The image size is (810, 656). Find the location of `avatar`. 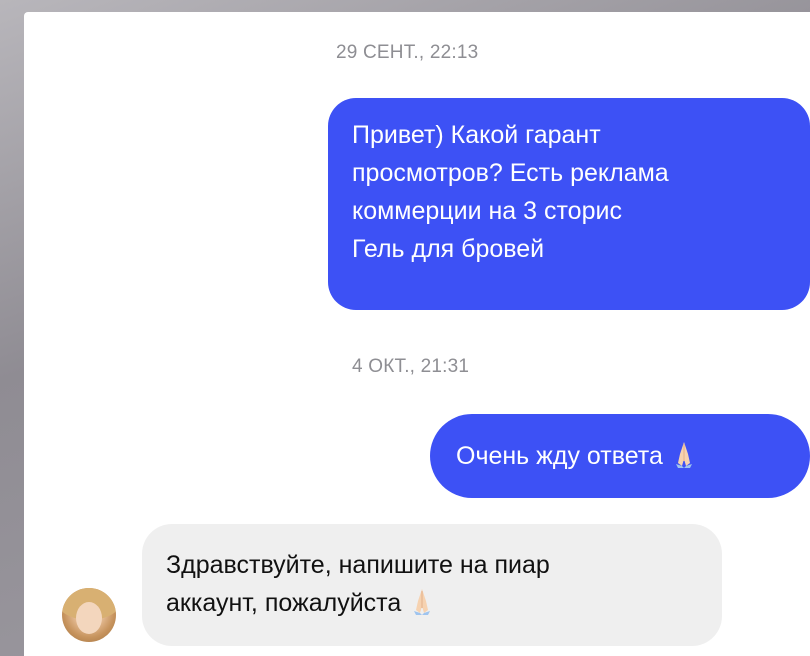

avatar is located at coordinates (89, 615).